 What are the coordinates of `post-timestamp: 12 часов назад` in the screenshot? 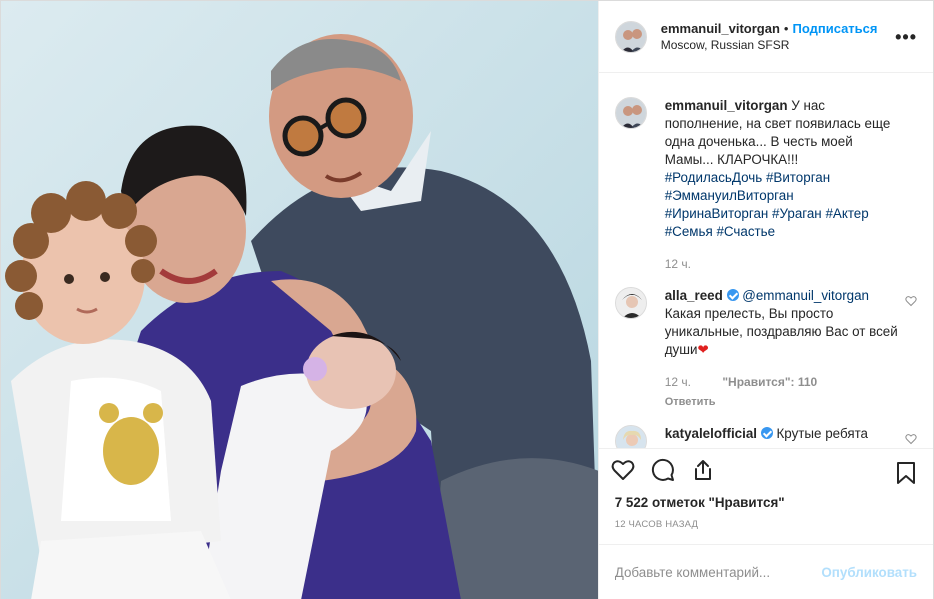 It's located at (766, 530).